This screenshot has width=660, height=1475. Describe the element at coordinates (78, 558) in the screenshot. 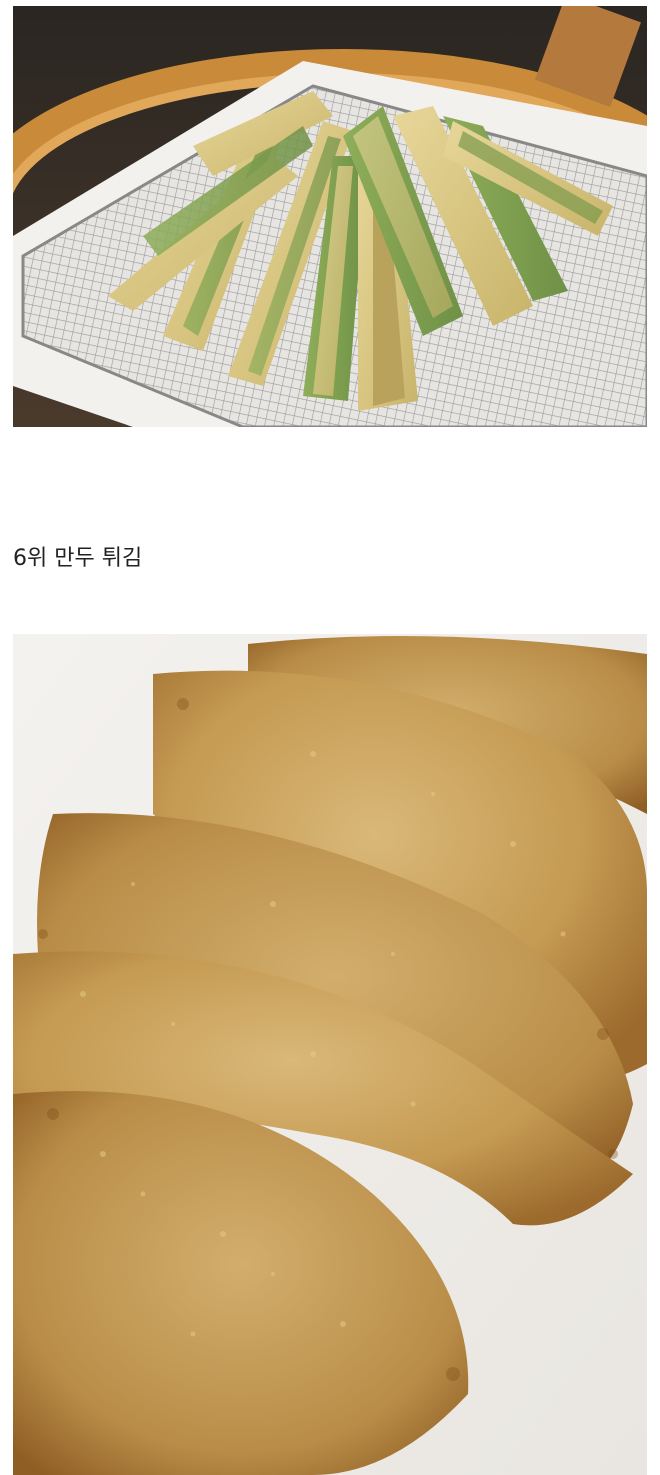

I see `rank-caption: 6위 만두 튀김` at that location.